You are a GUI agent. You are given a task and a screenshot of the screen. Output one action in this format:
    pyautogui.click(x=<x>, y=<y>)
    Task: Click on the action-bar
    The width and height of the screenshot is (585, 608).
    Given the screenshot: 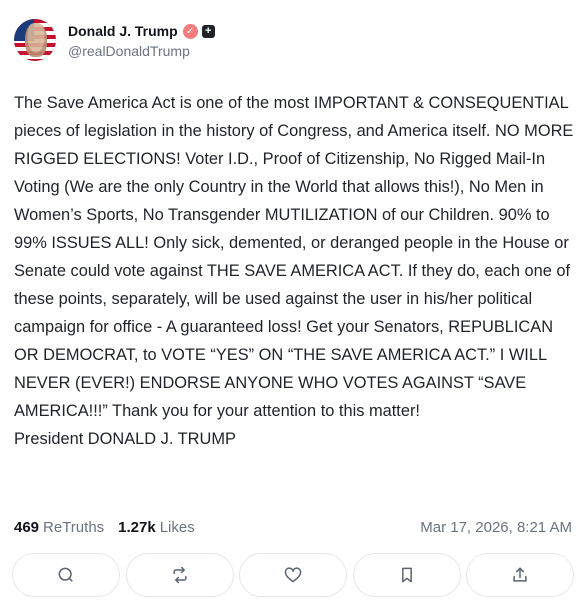 What is the action you would take?
    pyautogui.click(x=293, y=575)
    